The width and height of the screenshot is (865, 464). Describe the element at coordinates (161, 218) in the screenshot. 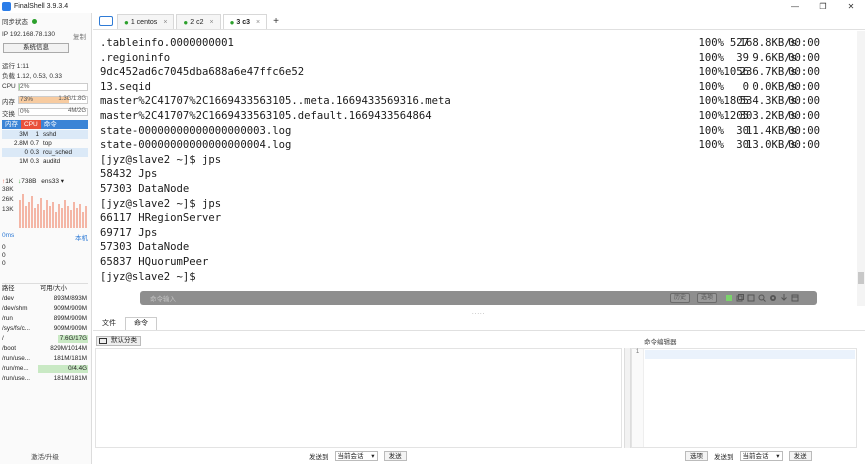

I see `terminal-line: 66117 HRegionServer` at that location.